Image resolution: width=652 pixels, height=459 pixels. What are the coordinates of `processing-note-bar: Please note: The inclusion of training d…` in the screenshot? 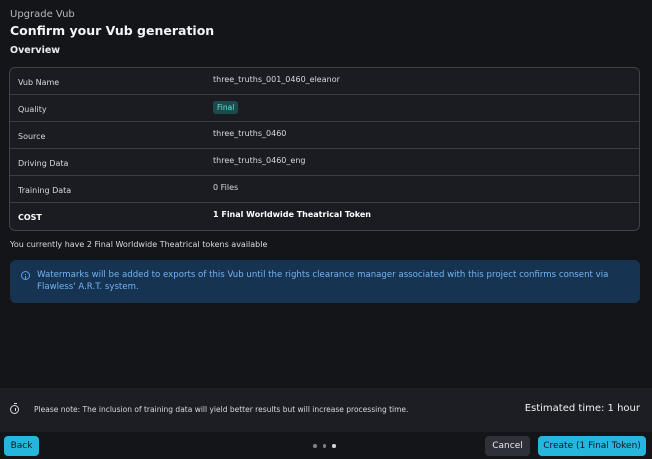 It's located at (326, 410).